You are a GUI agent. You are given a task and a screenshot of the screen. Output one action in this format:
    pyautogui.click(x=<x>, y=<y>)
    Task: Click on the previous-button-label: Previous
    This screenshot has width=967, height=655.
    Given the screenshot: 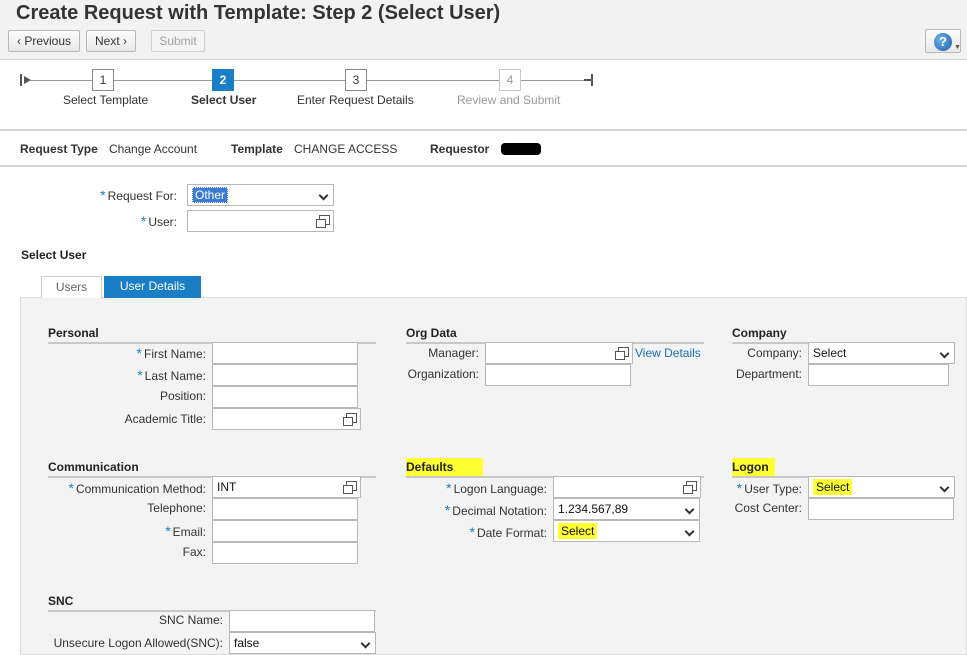 What is the action you would take?
    pyautogui.click(x=48, y=41)
    